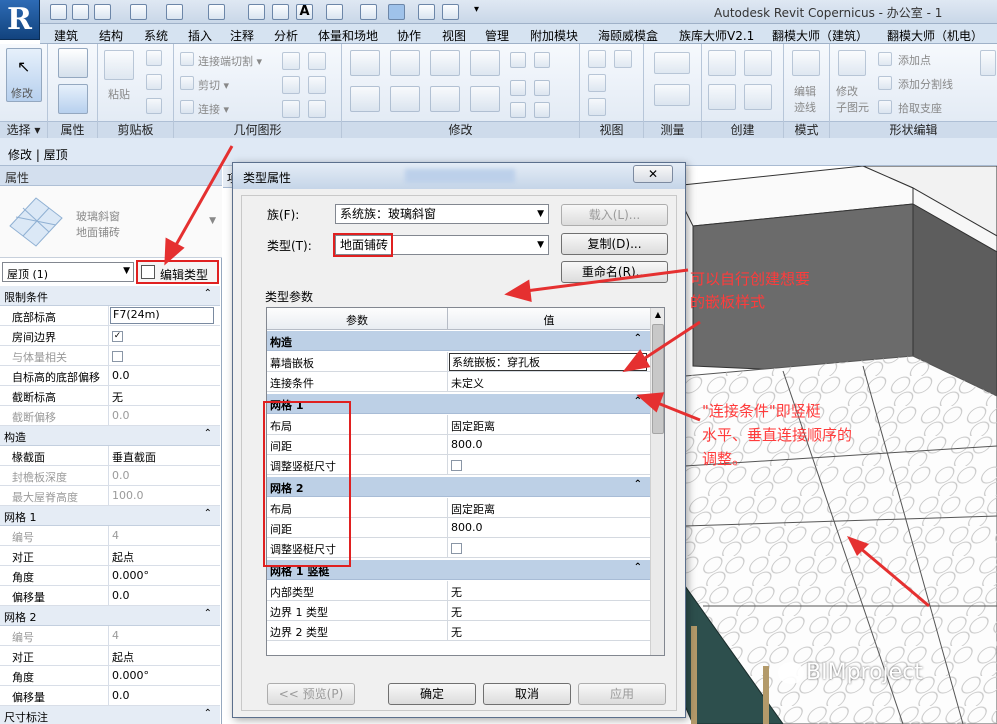 This screenshot has width=997, height=724. Describe the element at coordinates (102, 12) in the screenshot. I see `sync-icon` at that location.